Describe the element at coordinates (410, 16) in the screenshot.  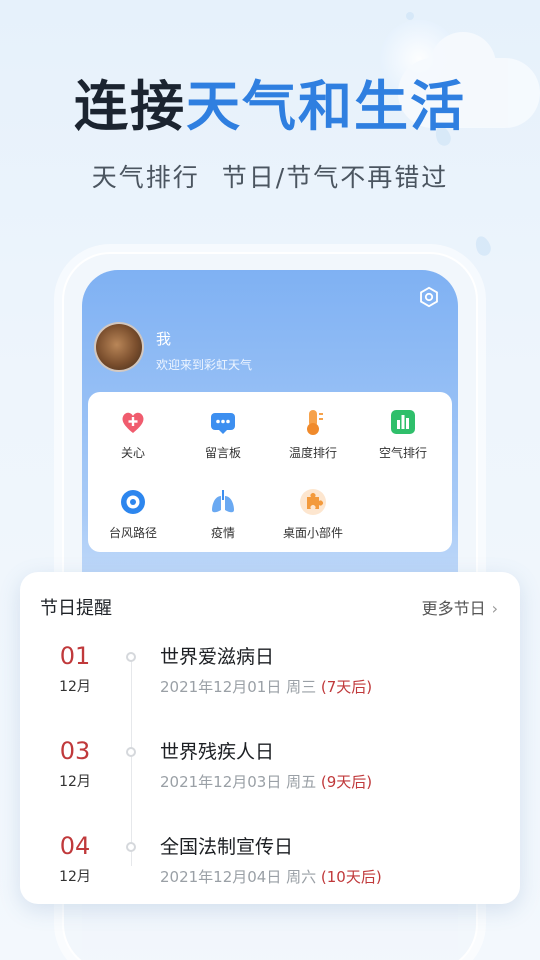
I see `decor-dot` at that location.